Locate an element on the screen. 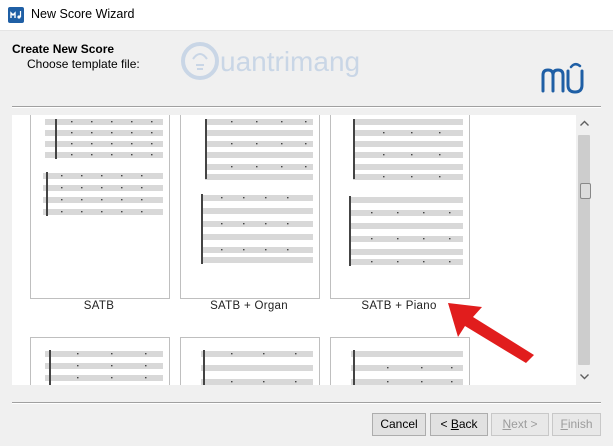 This screenshot has width=613, height=446. scroll-up-arrow-icon is located at coordinates (584, 123).